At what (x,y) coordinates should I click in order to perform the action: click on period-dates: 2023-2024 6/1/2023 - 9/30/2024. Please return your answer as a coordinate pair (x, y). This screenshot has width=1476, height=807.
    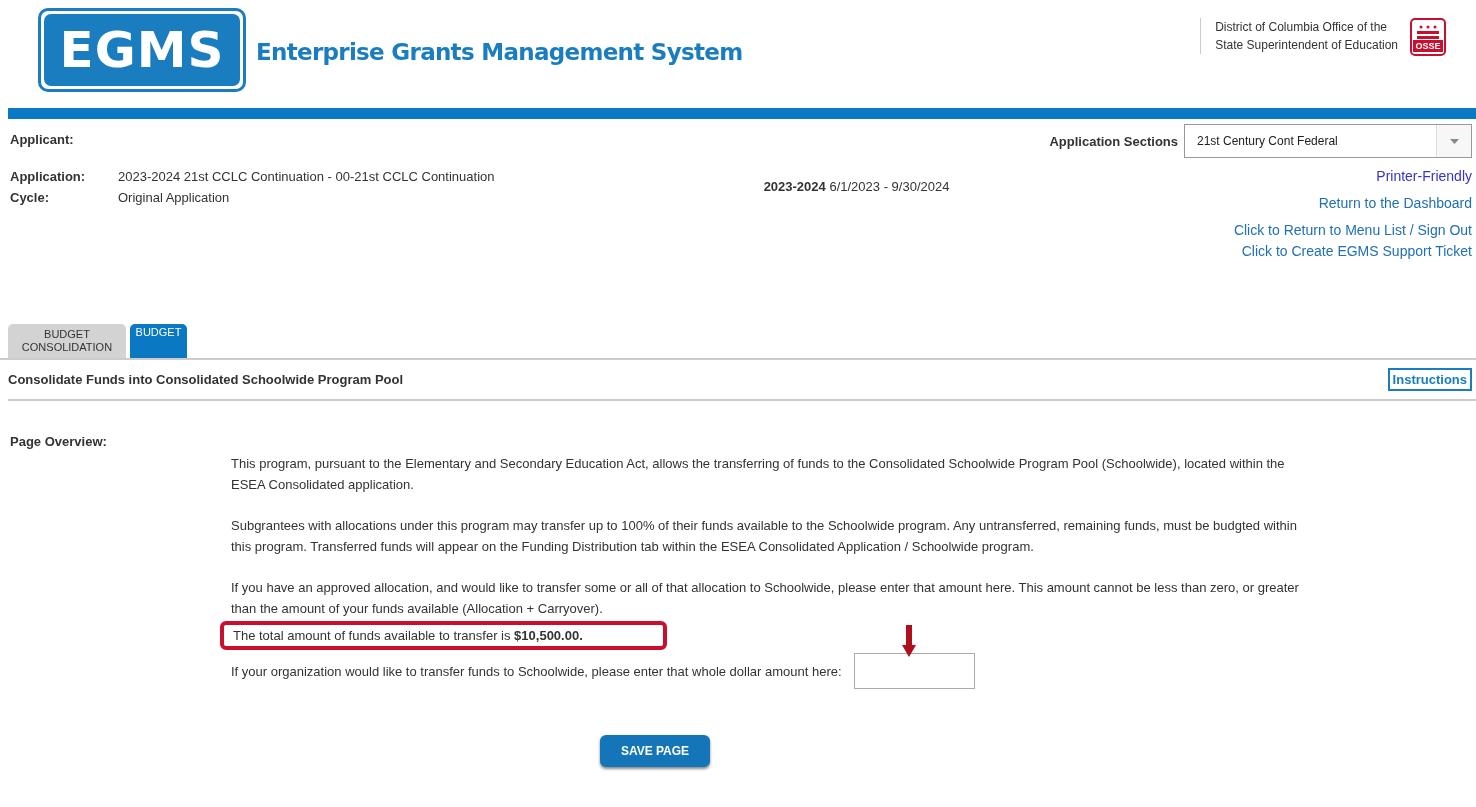
    Looking at the image, I should click on (856, 187).